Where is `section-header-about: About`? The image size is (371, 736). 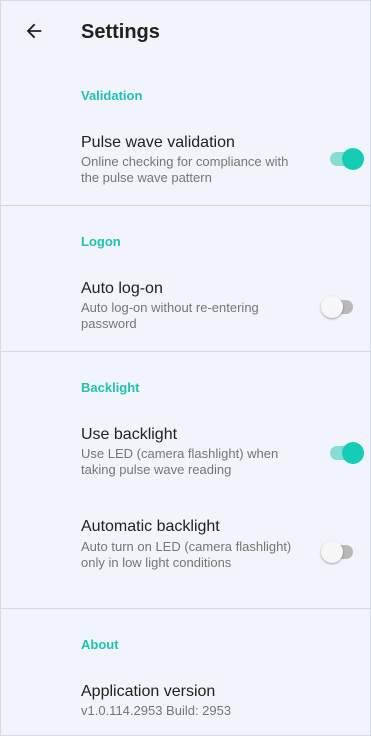 section-header-about: About is located at coordinates (100, 644).